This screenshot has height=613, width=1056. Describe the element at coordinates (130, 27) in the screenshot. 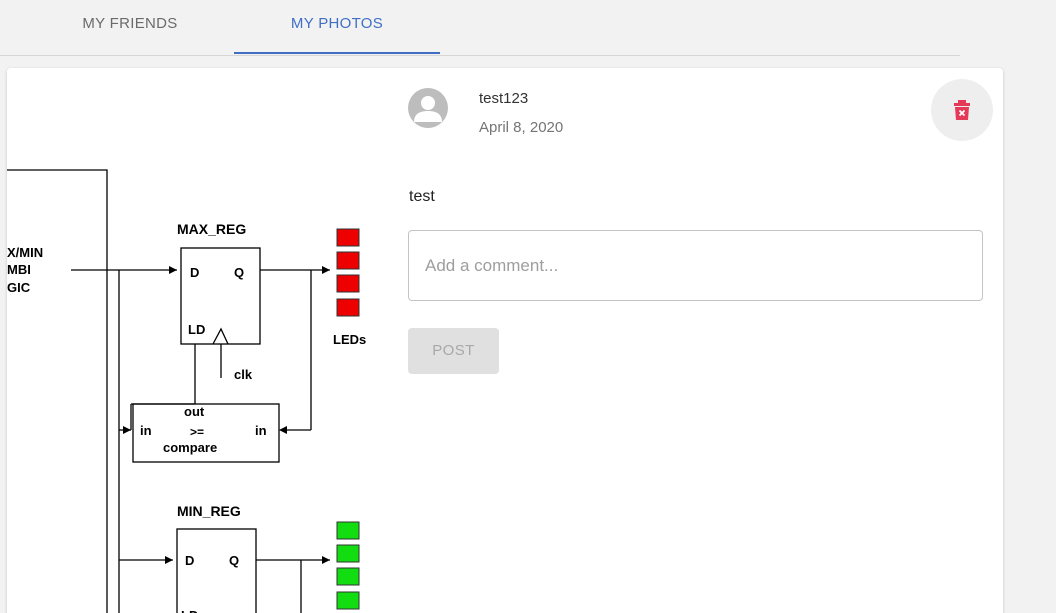

I see `tab-my-friends: MY FRIENDS` at that location.